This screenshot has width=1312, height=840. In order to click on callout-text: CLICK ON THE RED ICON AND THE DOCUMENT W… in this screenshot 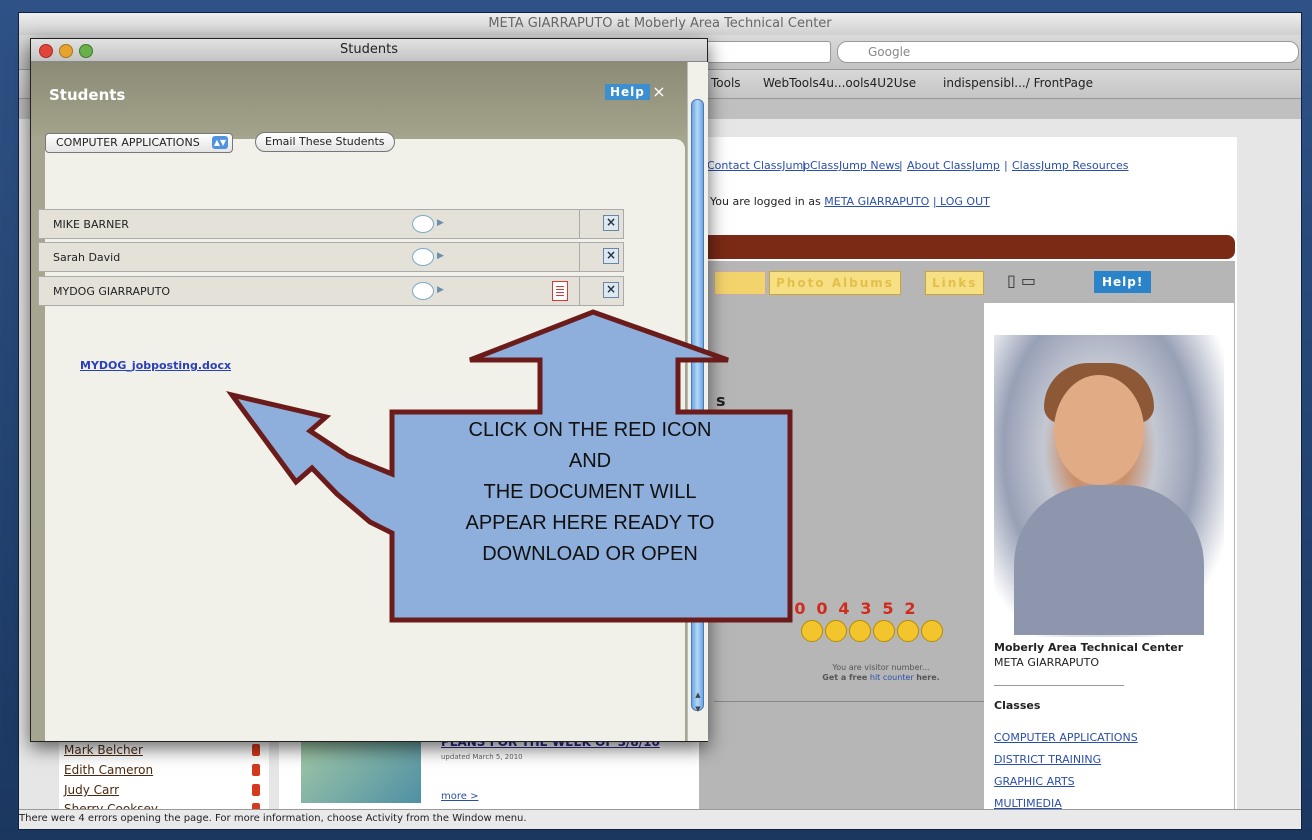, I will do `click(590, 492)`.